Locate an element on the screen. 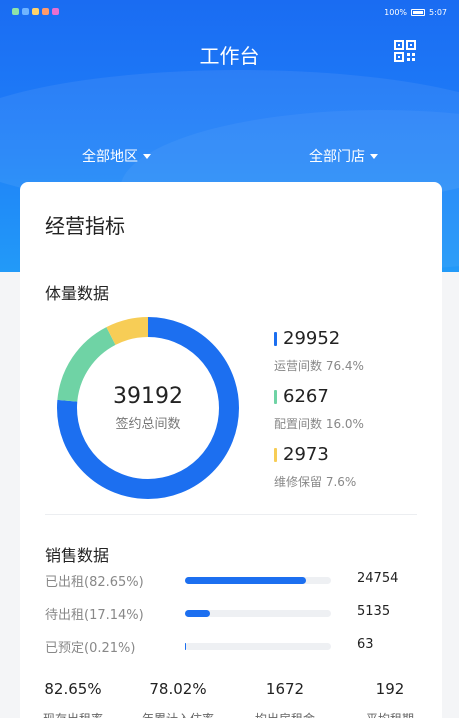  sales-row-value: 63 is located at coordinates (365, 644).